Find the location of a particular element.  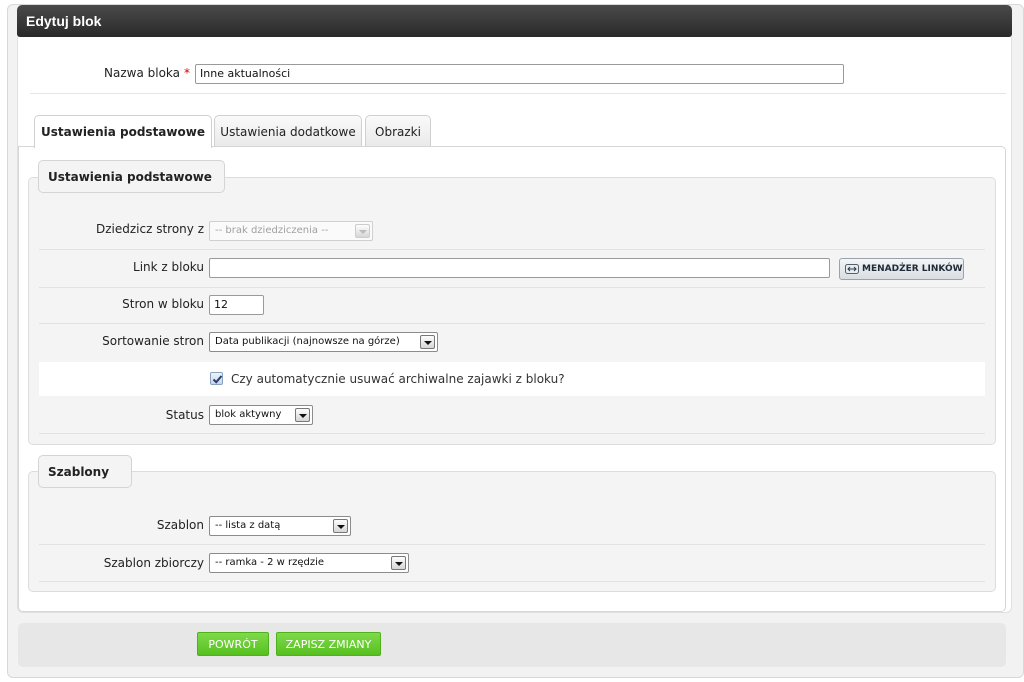

status-select-value: blok aktywny is located at coordinates (248, 414).